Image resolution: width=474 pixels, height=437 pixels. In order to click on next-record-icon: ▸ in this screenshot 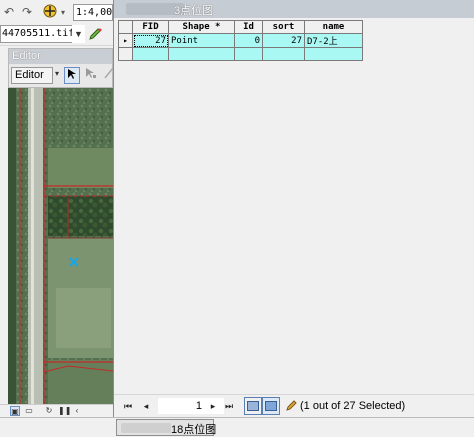, I will do `click(213, 406)`.